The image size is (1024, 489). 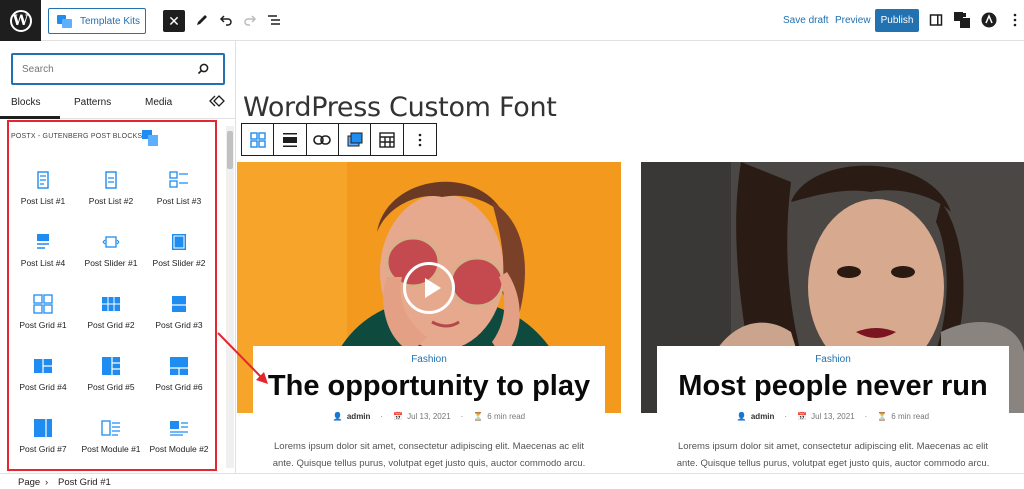 I want to click on close-inserter-button: ✕, so click(x=174, y=21).